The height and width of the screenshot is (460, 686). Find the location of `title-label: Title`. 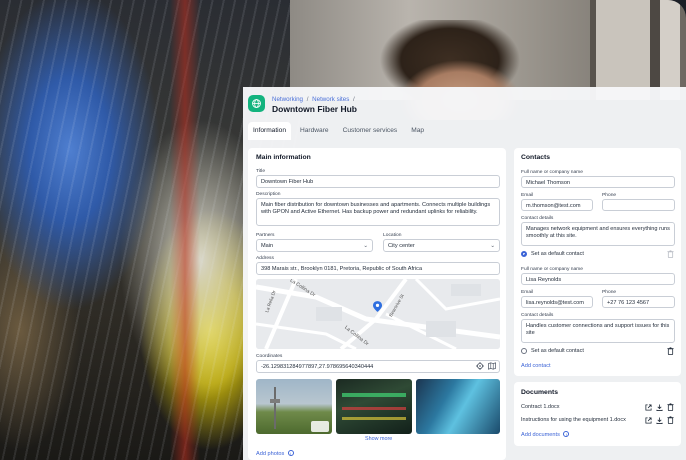

title-label: Title is located at coordinates (261, 171).